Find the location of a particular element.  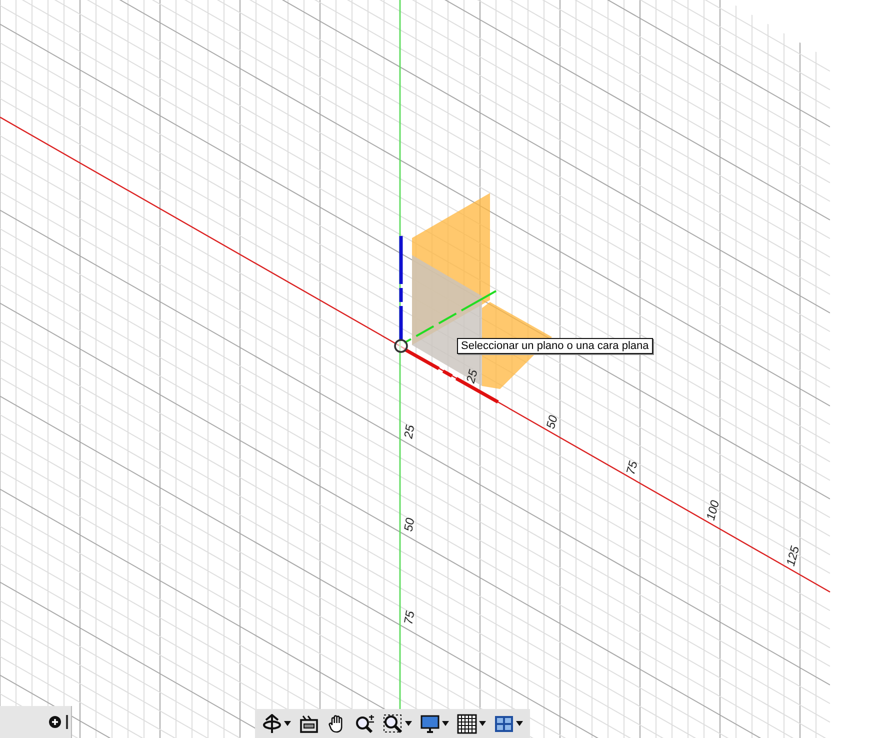

tooltip: Seleccionar un plano o una cara plana is located at coordinates (555, 346).